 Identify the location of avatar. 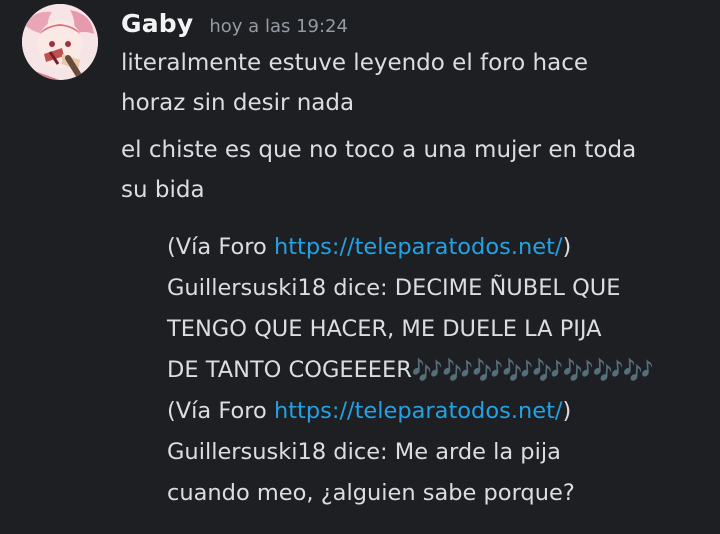
(60, 42).